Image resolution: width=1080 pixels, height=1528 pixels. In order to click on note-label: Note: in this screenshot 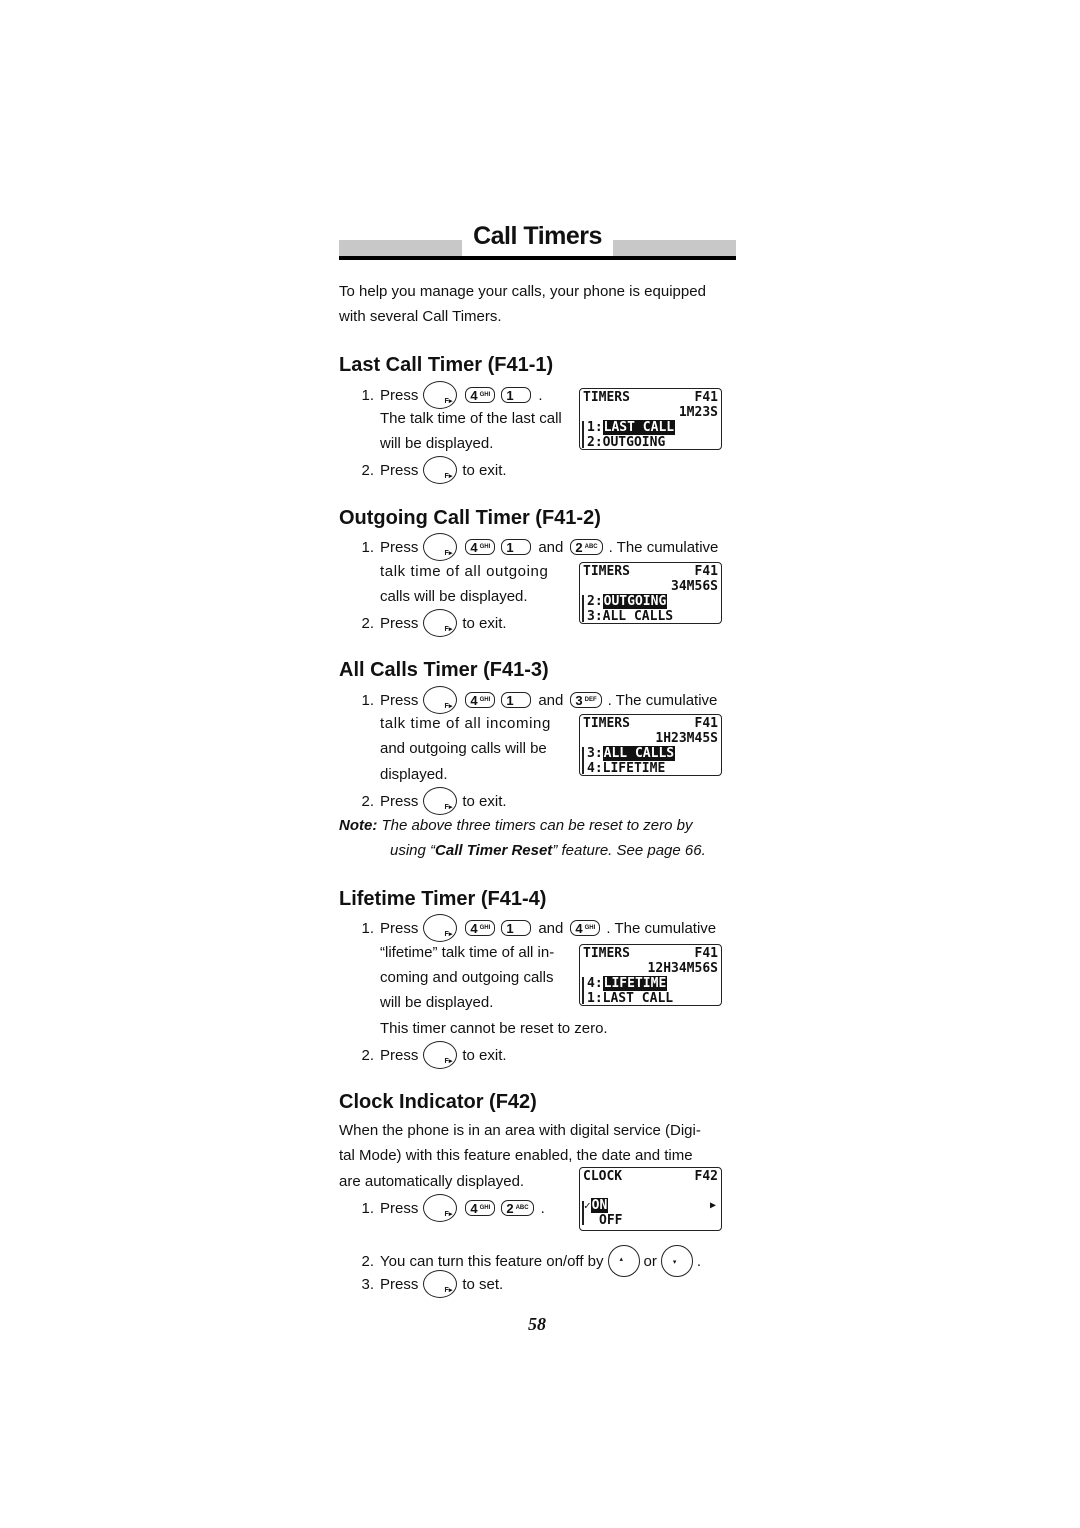, I will do `click(358, 825)`.